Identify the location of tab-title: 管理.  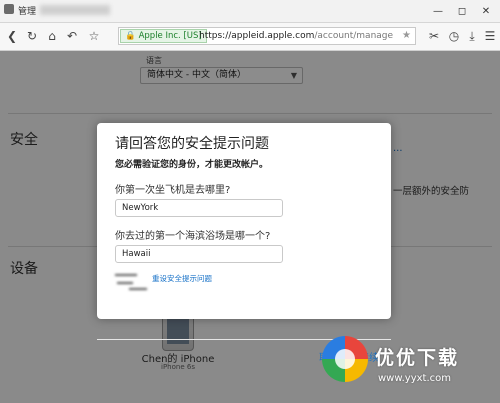
(27, 10).